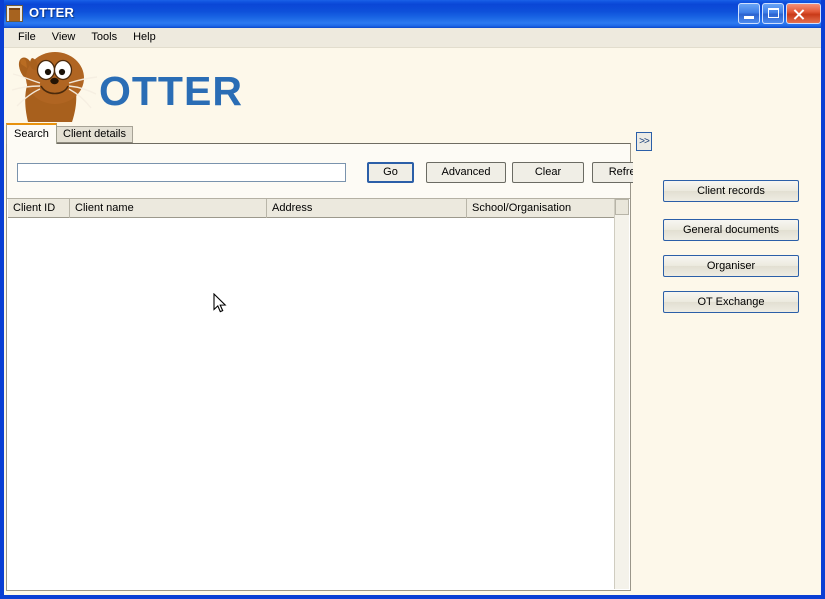 This screenshot has width=825, height=599. Describe the element at coordinates (27, 37) in the screenshot. I see `menu-item-file: File` at that location.